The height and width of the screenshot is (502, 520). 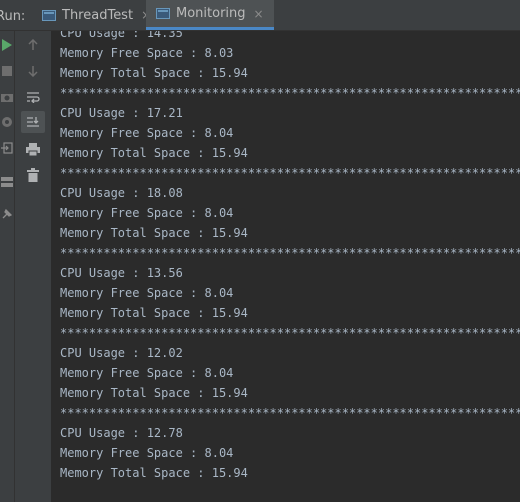 I want to click on console-line: CPU Usage : 12.78, so click(x=121, y=433).